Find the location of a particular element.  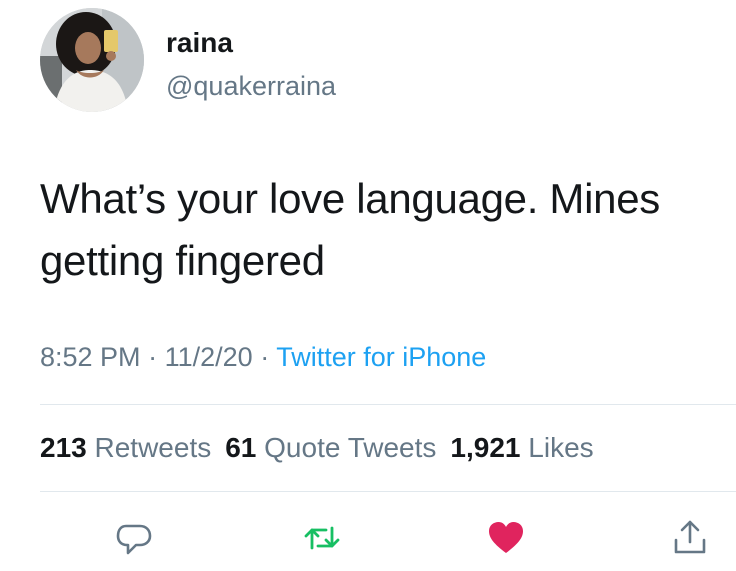

display-name: raina is located at coordinates (199, 43).